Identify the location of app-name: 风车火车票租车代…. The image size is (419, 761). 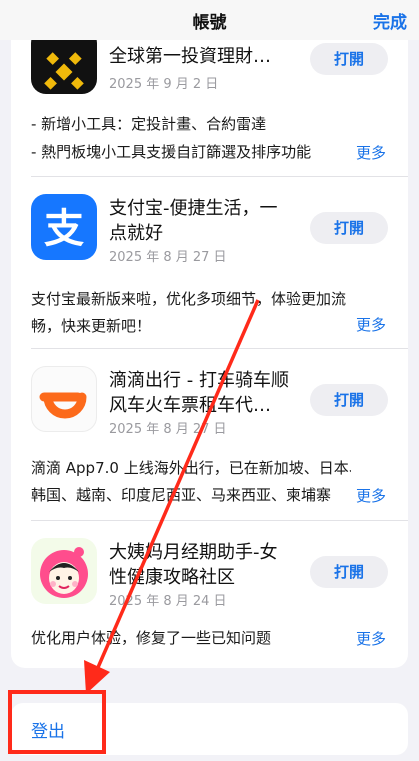
(190, 405).